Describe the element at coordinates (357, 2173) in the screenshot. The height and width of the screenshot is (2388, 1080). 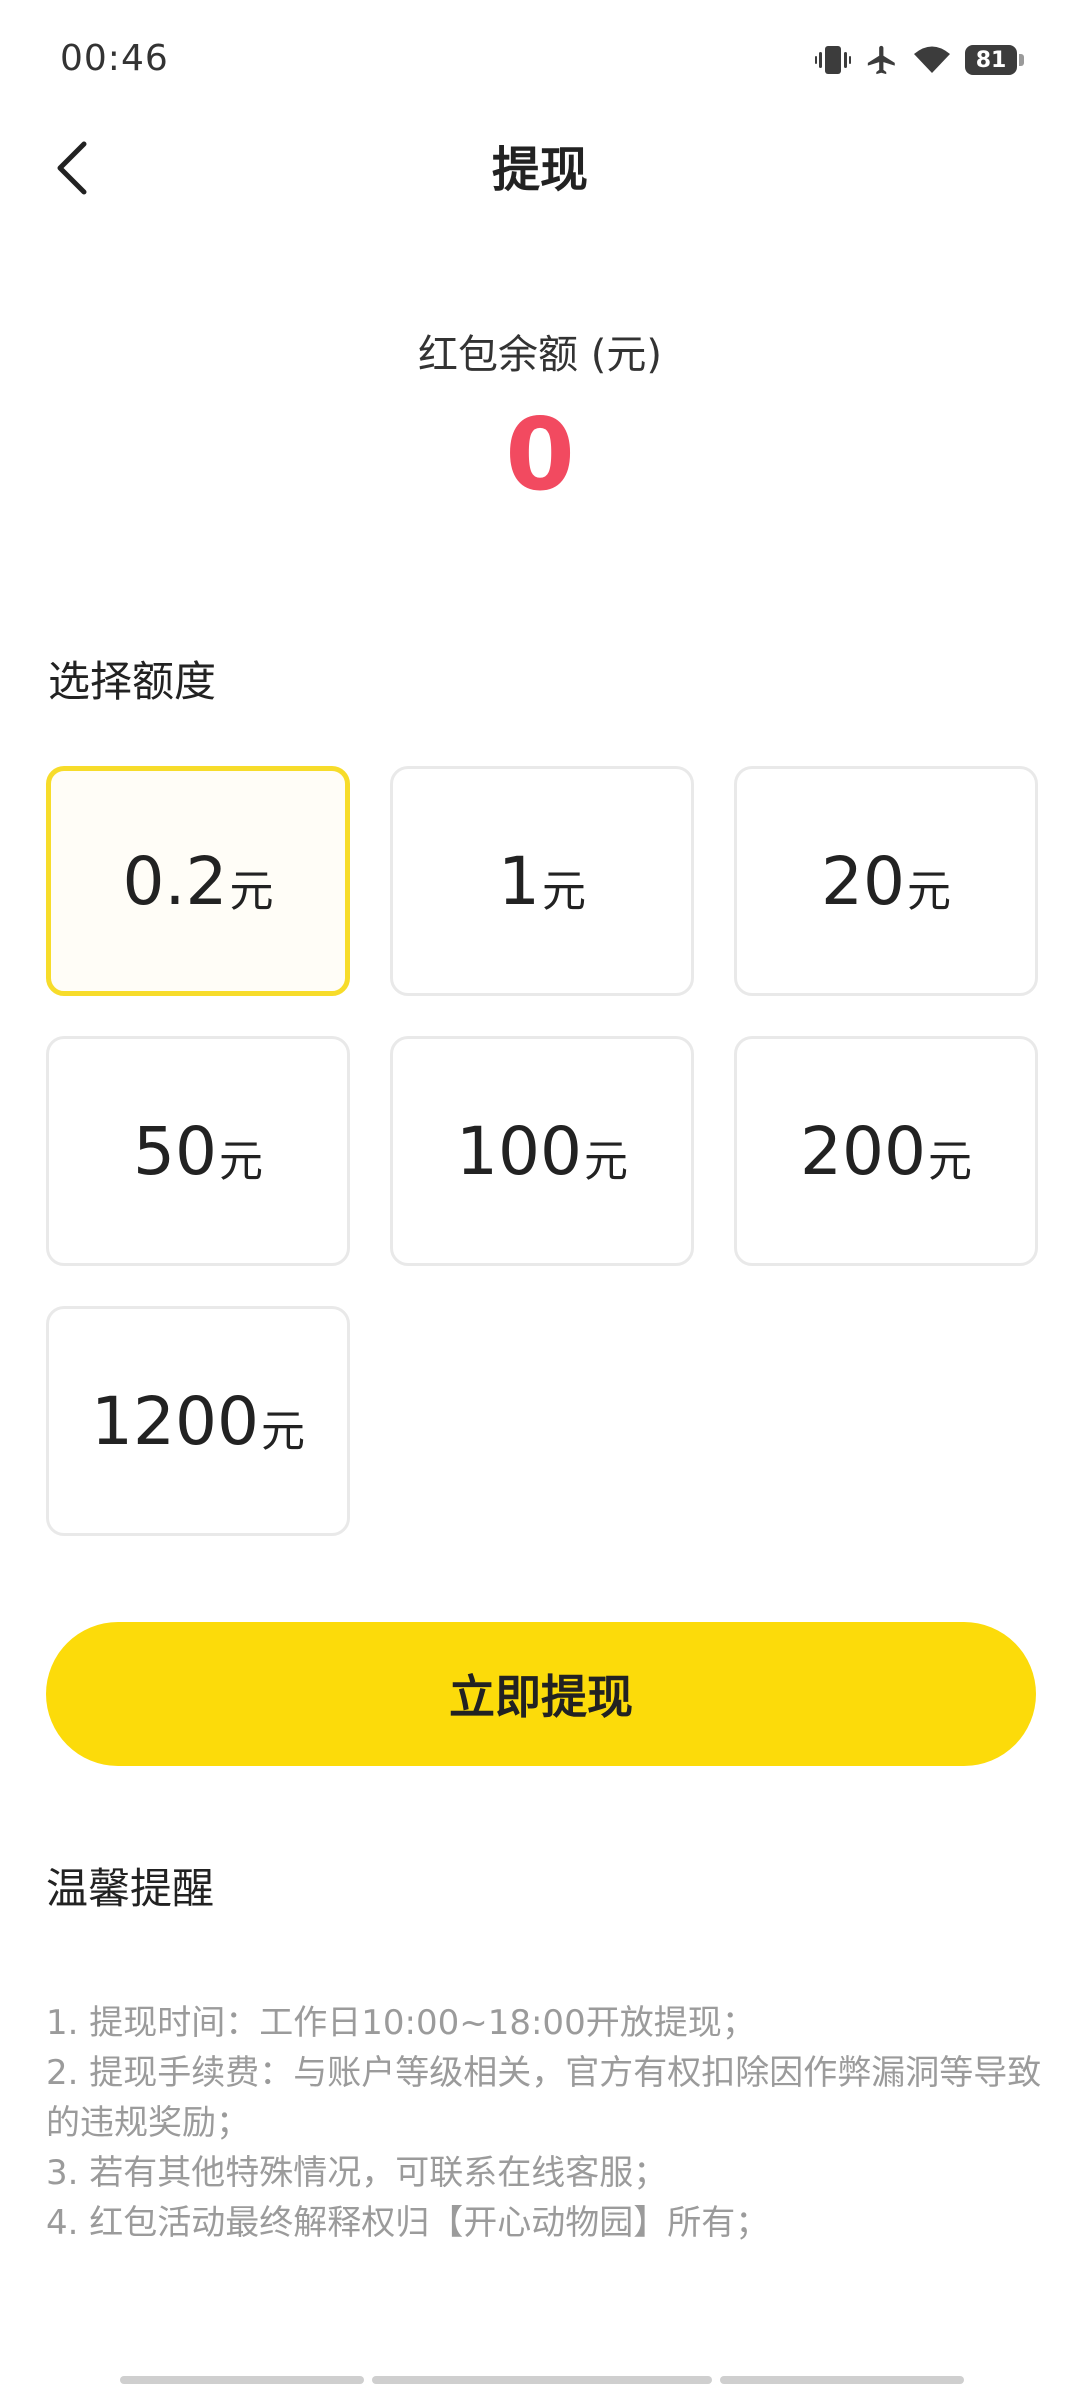
I see `tip-item: 3. 若有其他特殊情况，可联系在线客服；` at that location.